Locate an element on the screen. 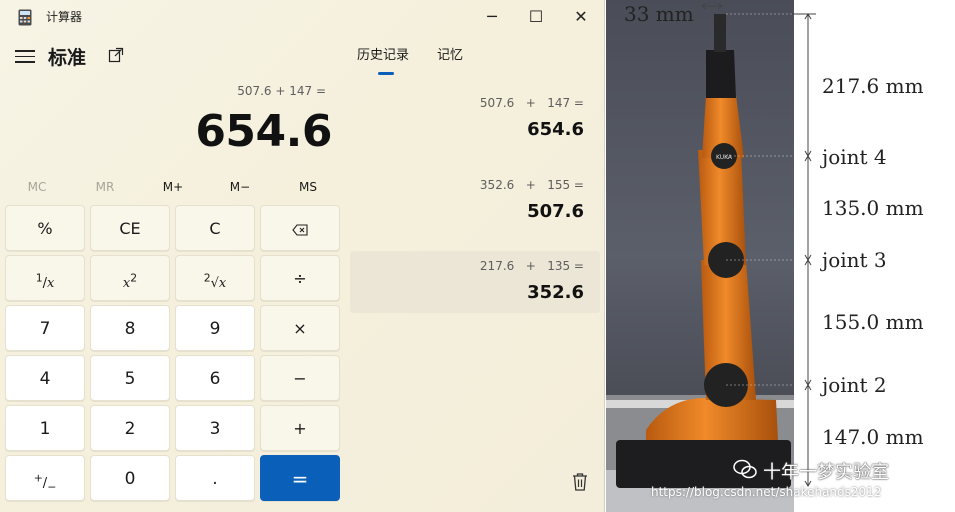 This screenshot has height=512, width=955. clear-button: C is located at coordinates (215, 228).